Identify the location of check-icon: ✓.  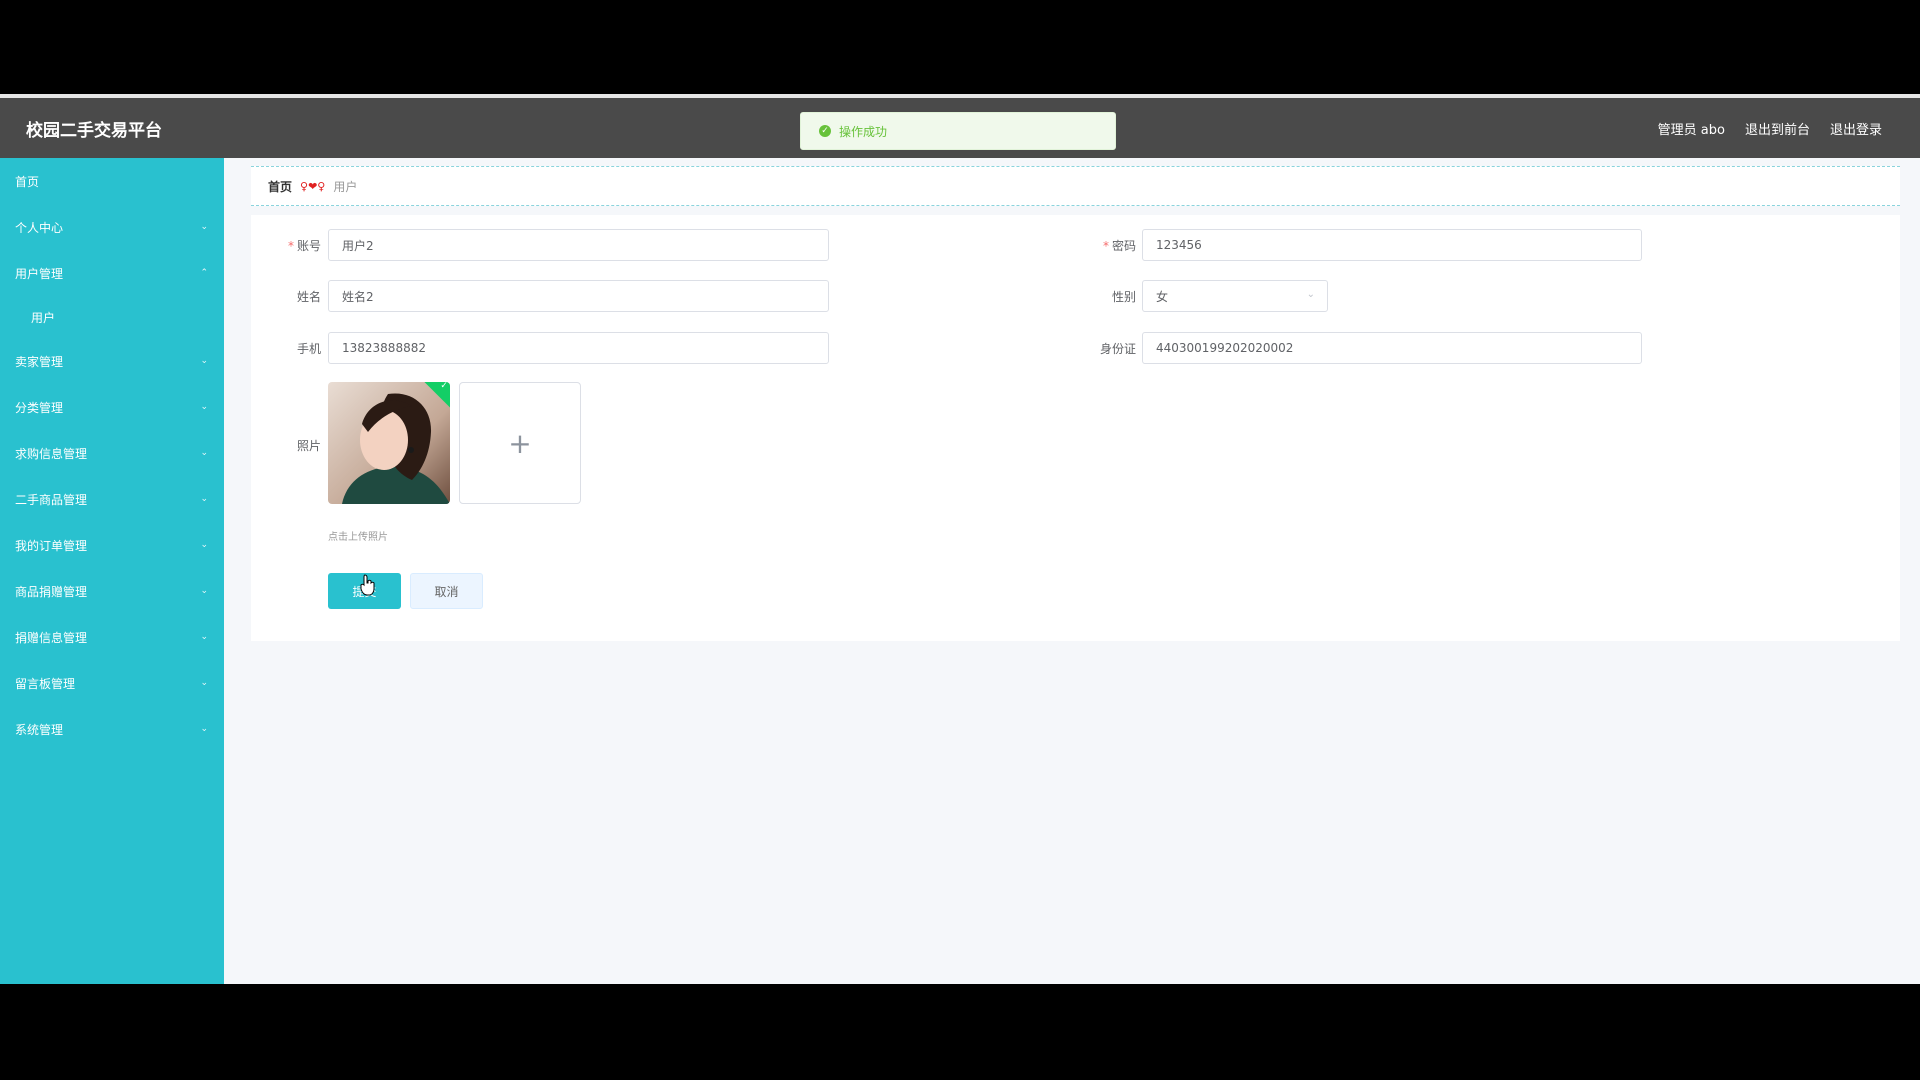
(444, 387).